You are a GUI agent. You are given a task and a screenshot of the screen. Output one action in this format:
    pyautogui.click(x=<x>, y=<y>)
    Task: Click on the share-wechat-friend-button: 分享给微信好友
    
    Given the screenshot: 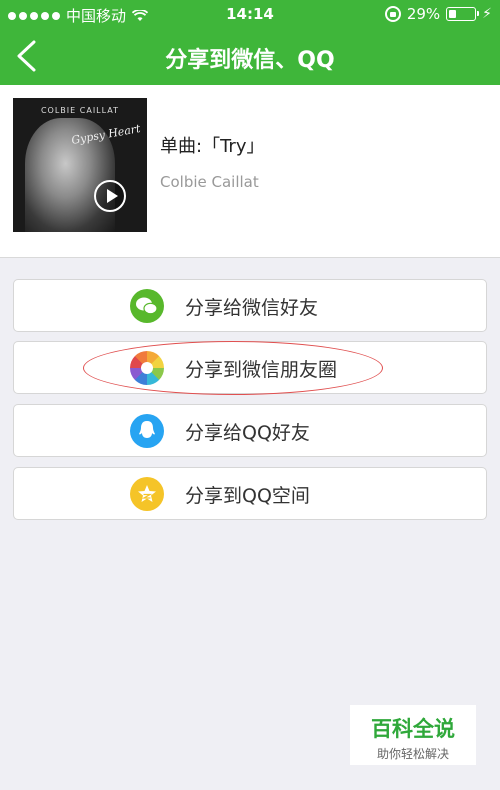 What is the action you would take?
    pyautogui.click(x=250, y=305)
    